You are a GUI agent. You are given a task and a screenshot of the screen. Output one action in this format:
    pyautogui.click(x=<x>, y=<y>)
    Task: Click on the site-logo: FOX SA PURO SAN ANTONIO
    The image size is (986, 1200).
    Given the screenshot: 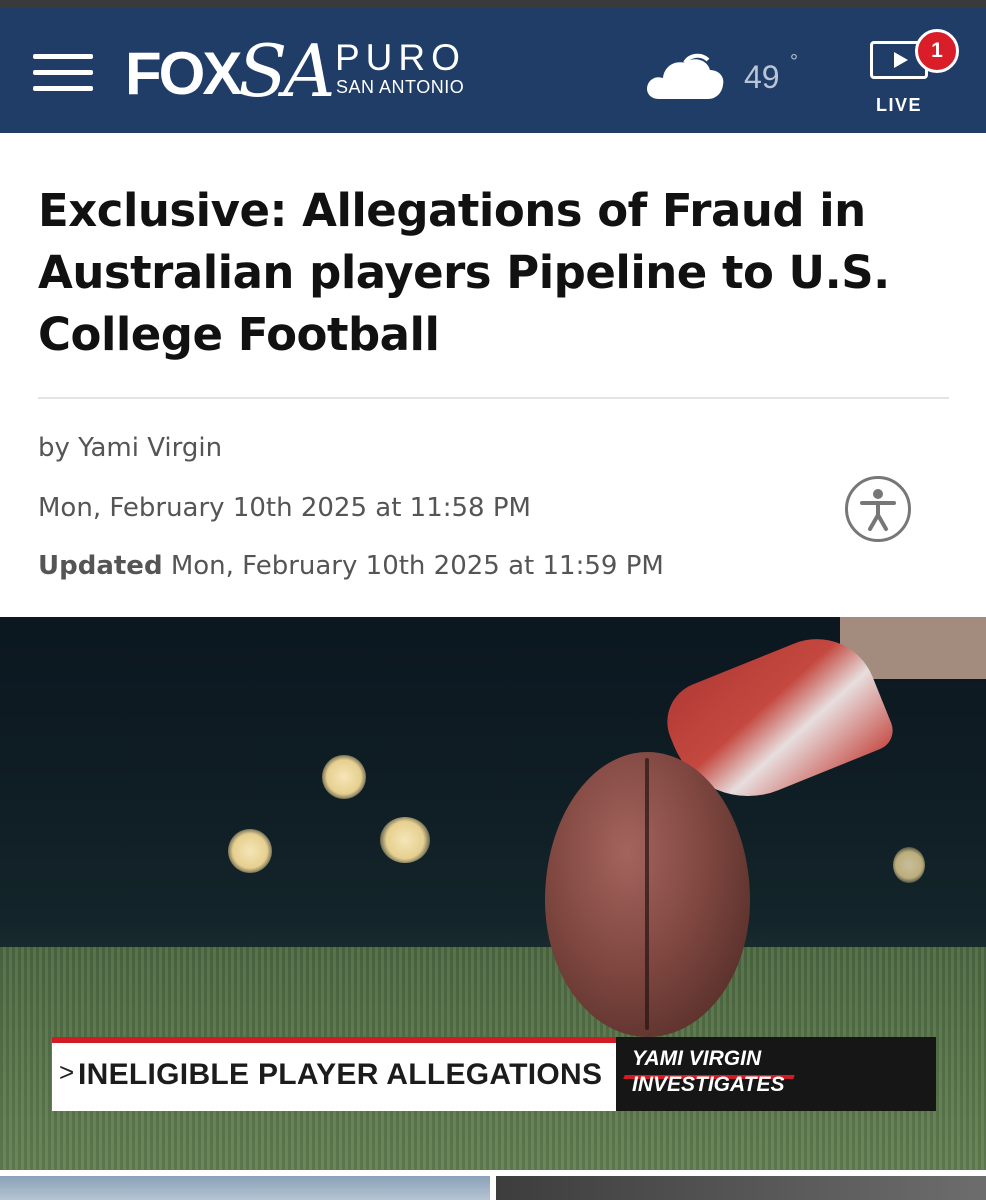 What is the action you would take?
    pyautogui.click(x=305, y=74)
    